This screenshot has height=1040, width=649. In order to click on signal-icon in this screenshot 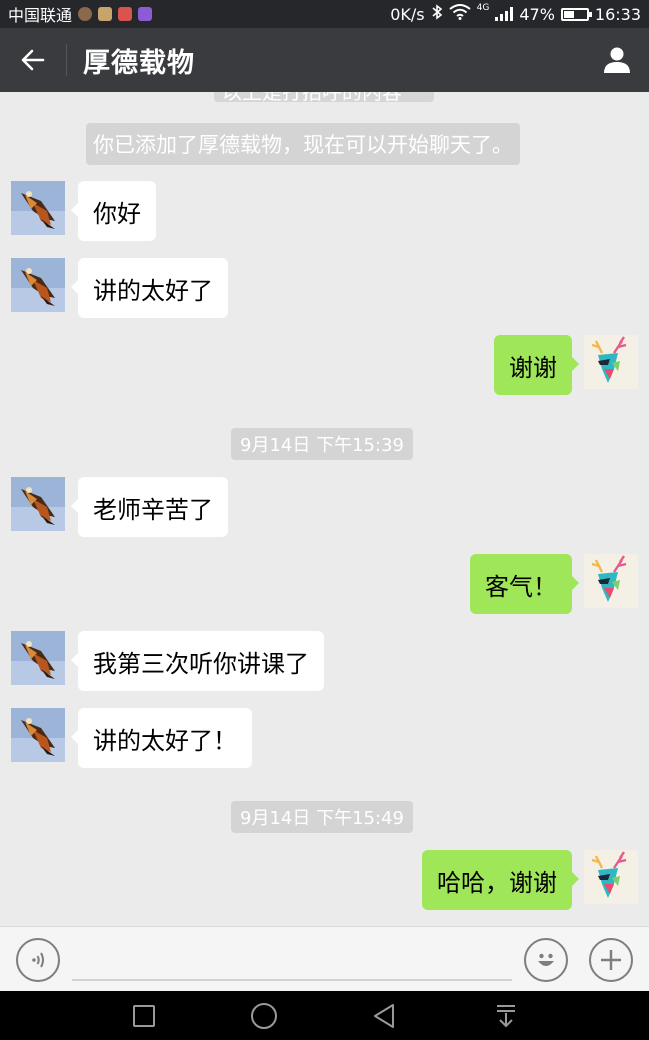, I will do `click(504, 14)`.